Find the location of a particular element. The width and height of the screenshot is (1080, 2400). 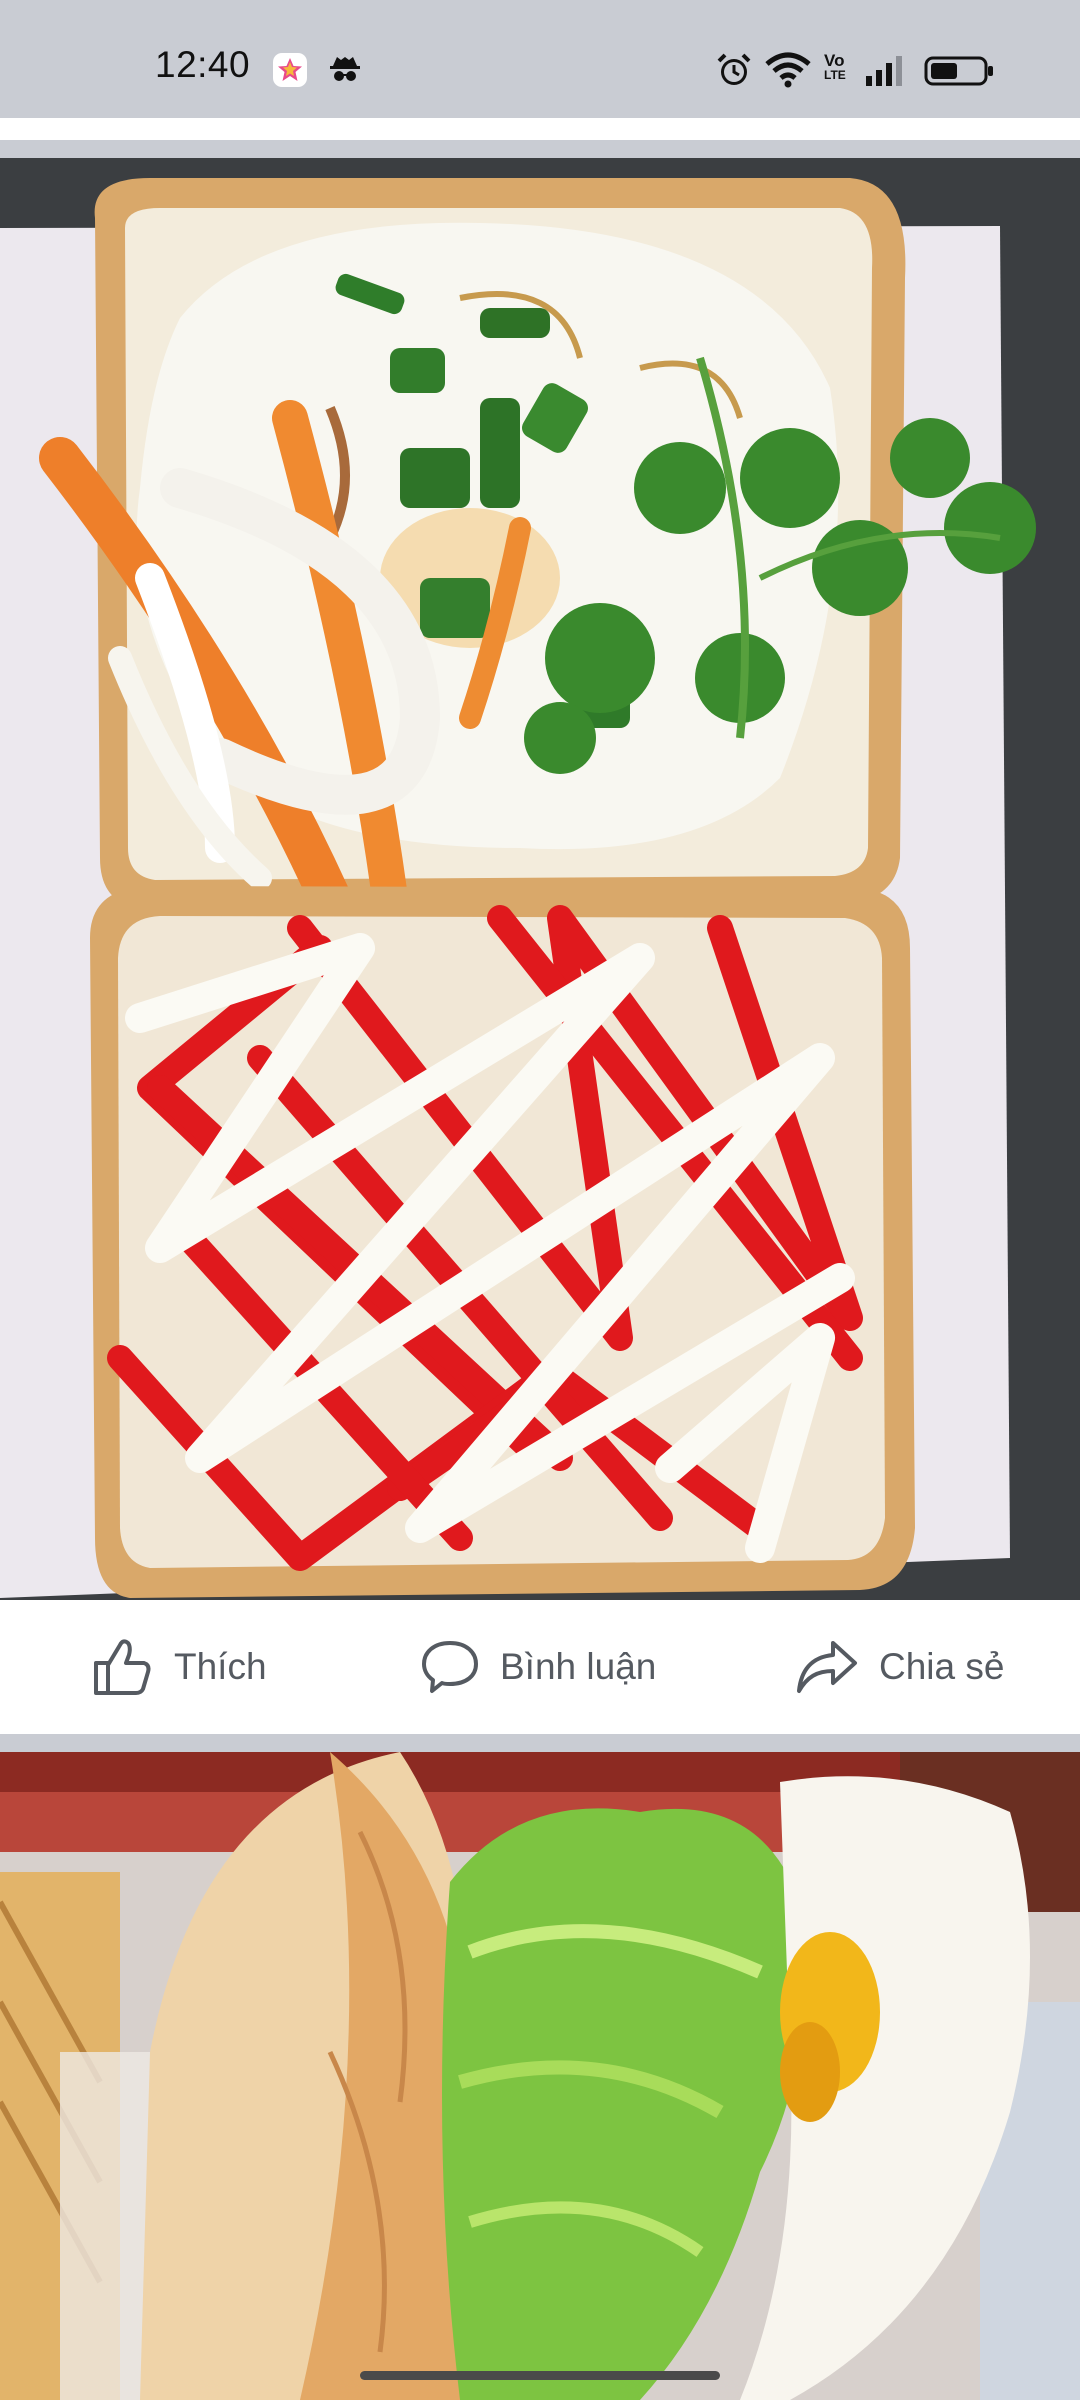

post-header-edge is located at coordinates (540, 129).